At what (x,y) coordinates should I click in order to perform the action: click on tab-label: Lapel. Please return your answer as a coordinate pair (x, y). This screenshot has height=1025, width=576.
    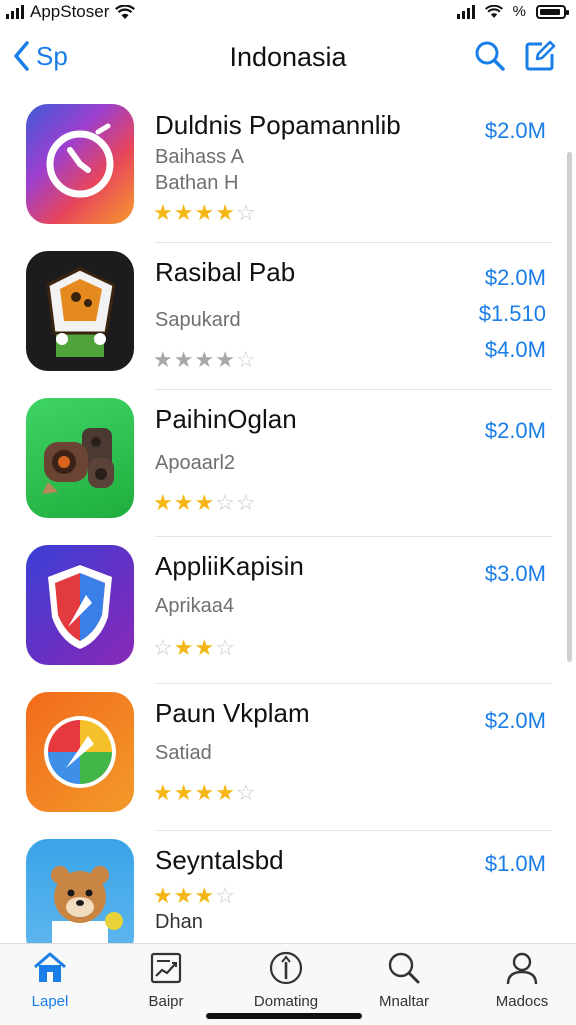
    Looking at the image, I should click on (50, 1001).